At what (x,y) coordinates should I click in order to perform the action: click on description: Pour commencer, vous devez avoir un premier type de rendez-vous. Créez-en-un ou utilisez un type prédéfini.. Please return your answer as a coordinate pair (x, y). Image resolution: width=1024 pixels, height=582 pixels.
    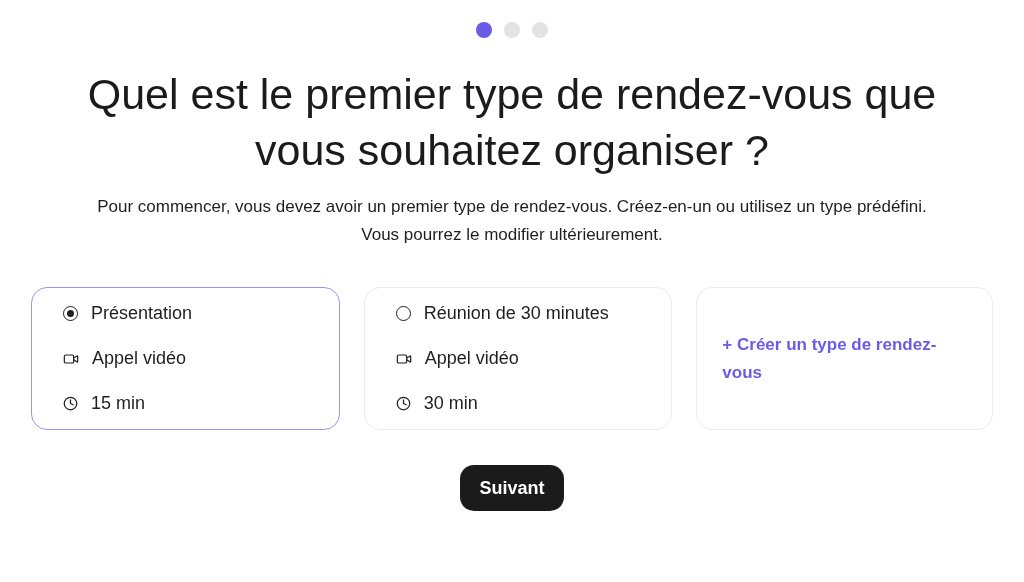
    Looking at the image, I should click on (512, 207).